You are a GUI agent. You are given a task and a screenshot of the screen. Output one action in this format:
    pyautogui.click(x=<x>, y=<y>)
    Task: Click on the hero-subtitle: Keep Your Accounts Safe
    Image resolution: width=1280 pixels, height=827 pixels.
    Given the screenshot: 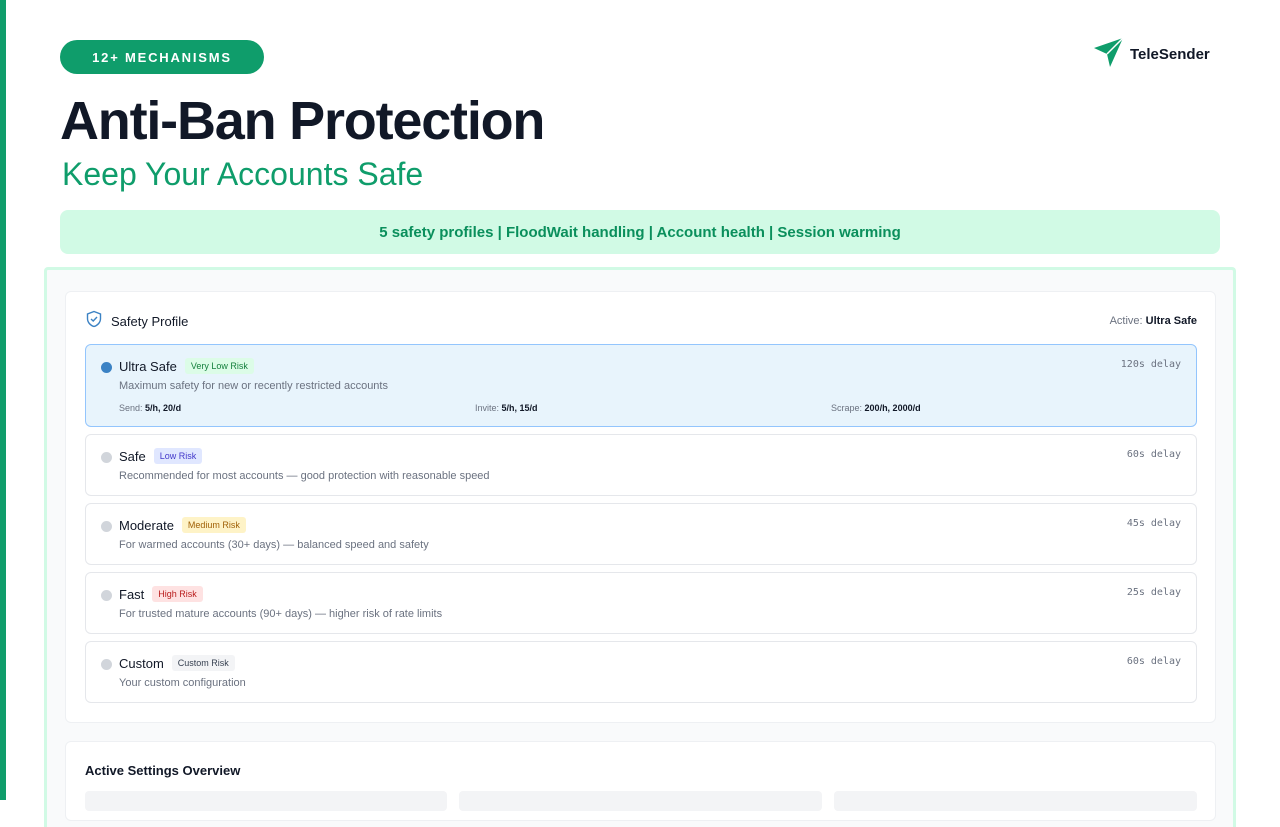 What is the action you would take?
    pyautogui.click(x=243, y=174)
    